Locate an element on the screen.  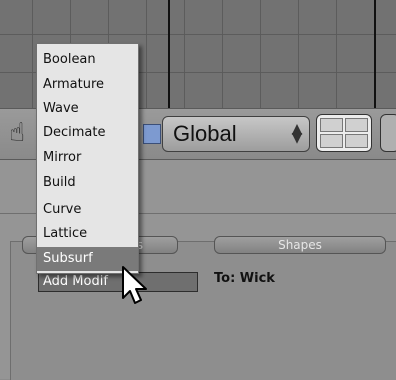
menu-item-decimate: Decimate is located at coordinates (87, 133).